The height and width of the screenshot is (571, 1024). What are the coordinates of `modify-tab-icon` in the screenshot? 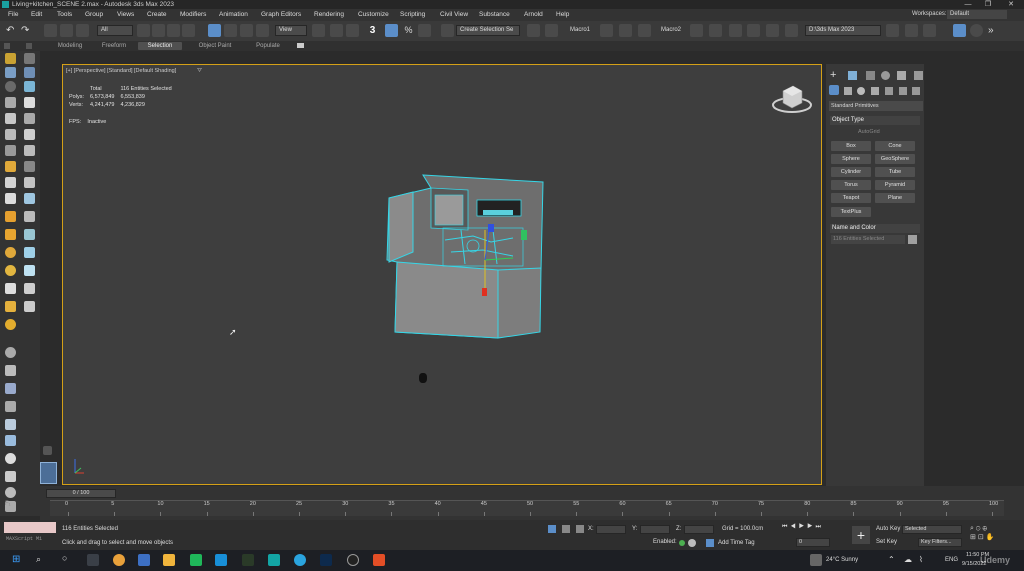 It's located at (852, 75).